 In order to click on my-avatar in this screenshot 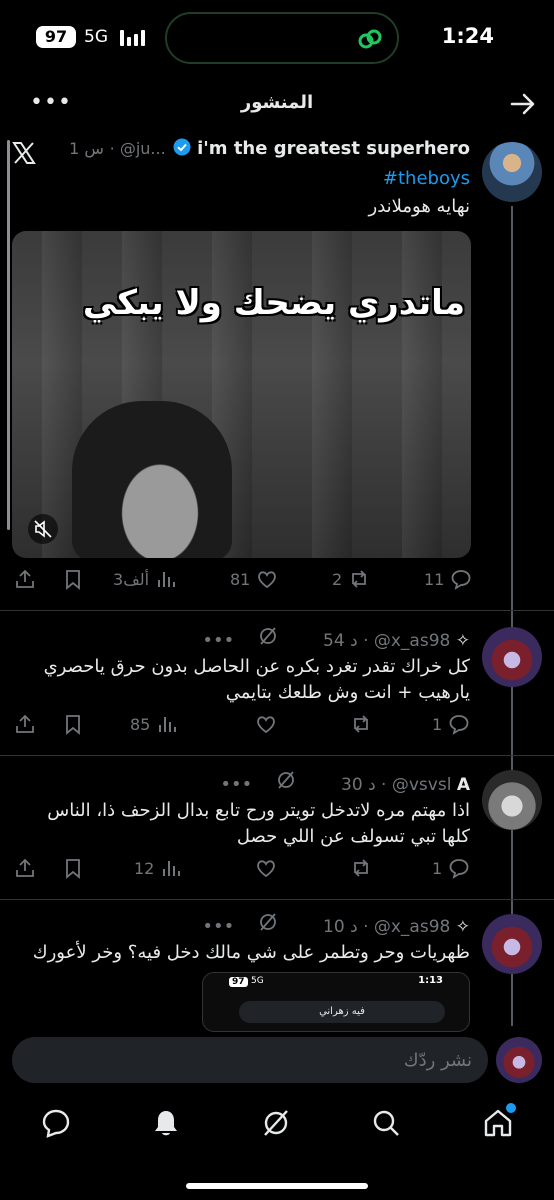, I will do `click(519, 1060)`.